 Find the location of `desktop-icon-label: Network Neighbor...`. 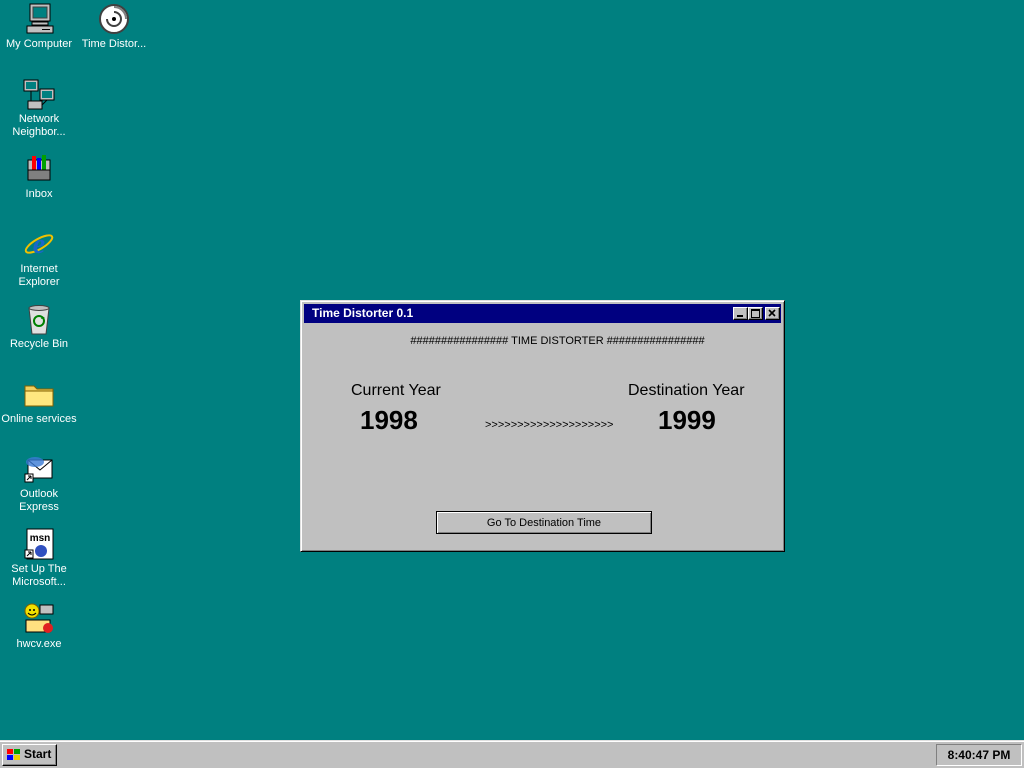

desktop-icon-label: Network Neighbor... is located at coordinates (39, 125).